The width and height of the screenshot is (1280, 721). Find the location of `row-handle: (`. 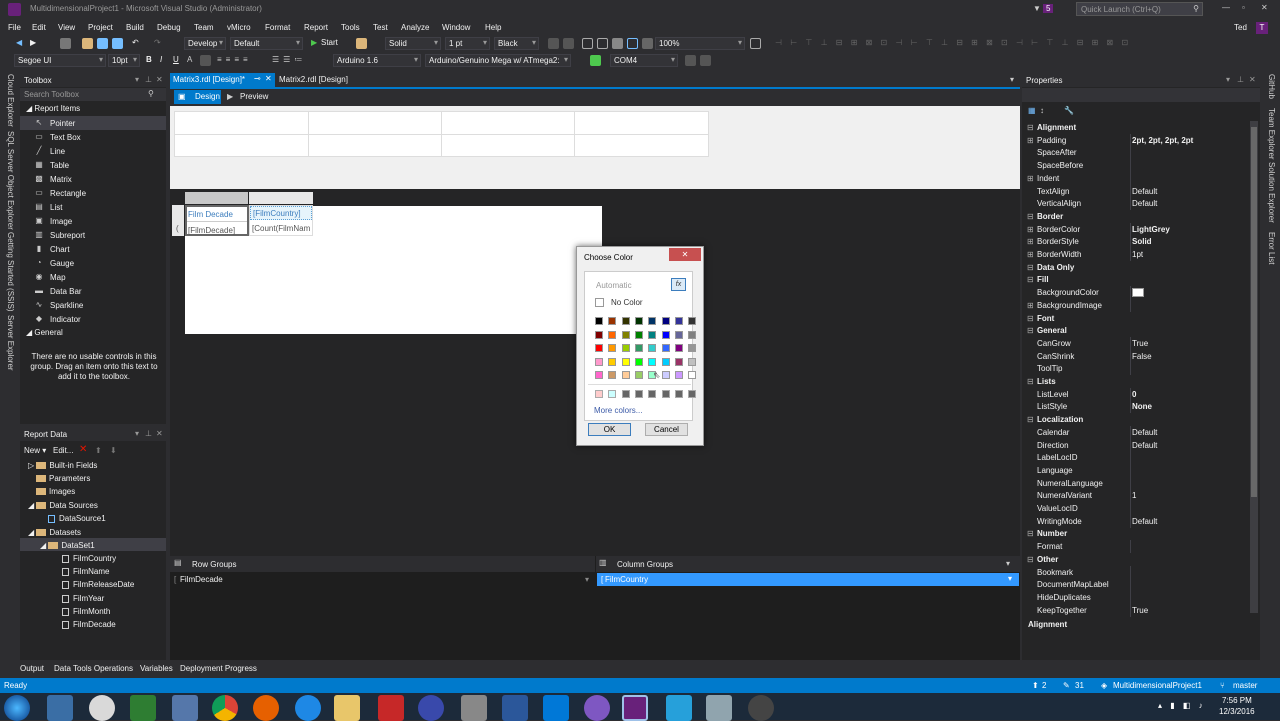

row-handle: ( is located at coordinates (178, 220).